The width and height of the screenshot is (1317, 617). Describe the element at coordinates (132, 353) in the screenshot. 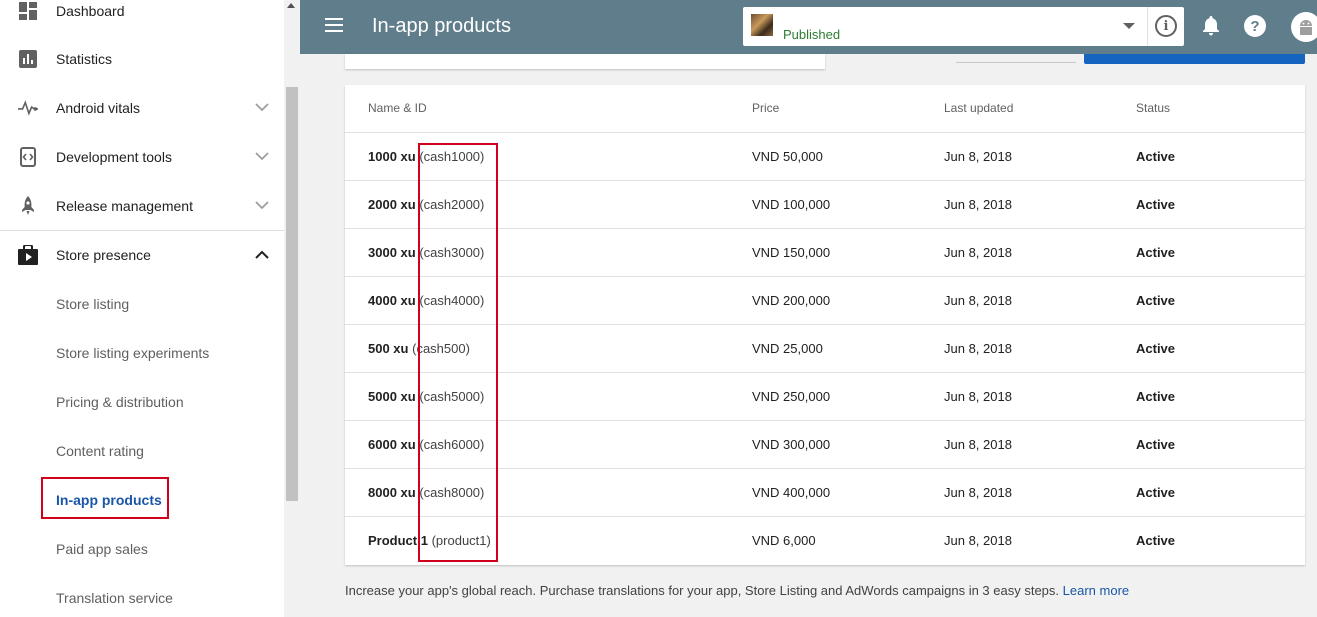

I see `sidebar-subitem-store-listing-experiments: Store listing experiments` at that location.